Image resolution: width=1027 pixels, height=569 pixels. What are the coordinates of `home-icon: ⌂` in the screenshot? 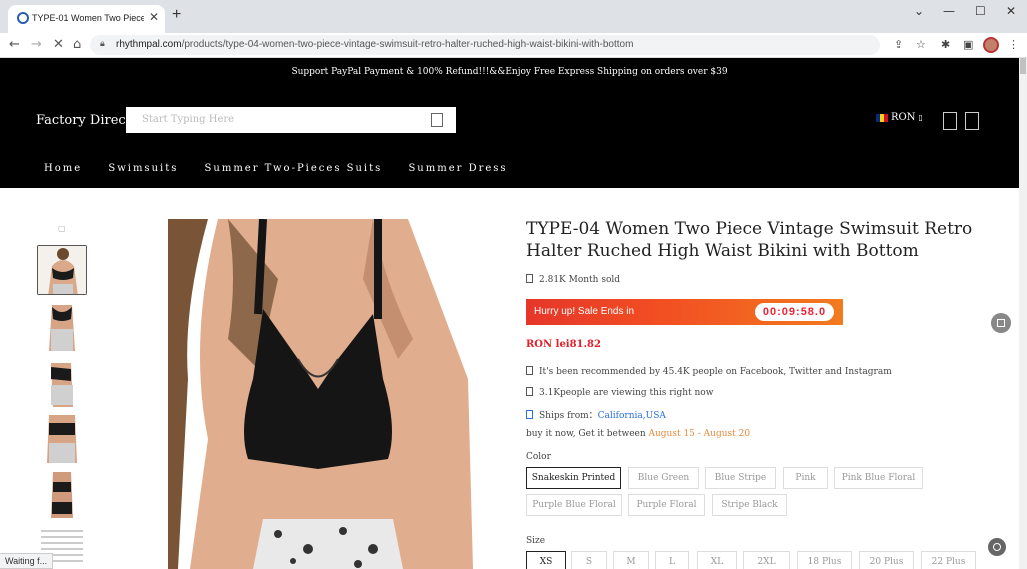 It's located at (77, 44).